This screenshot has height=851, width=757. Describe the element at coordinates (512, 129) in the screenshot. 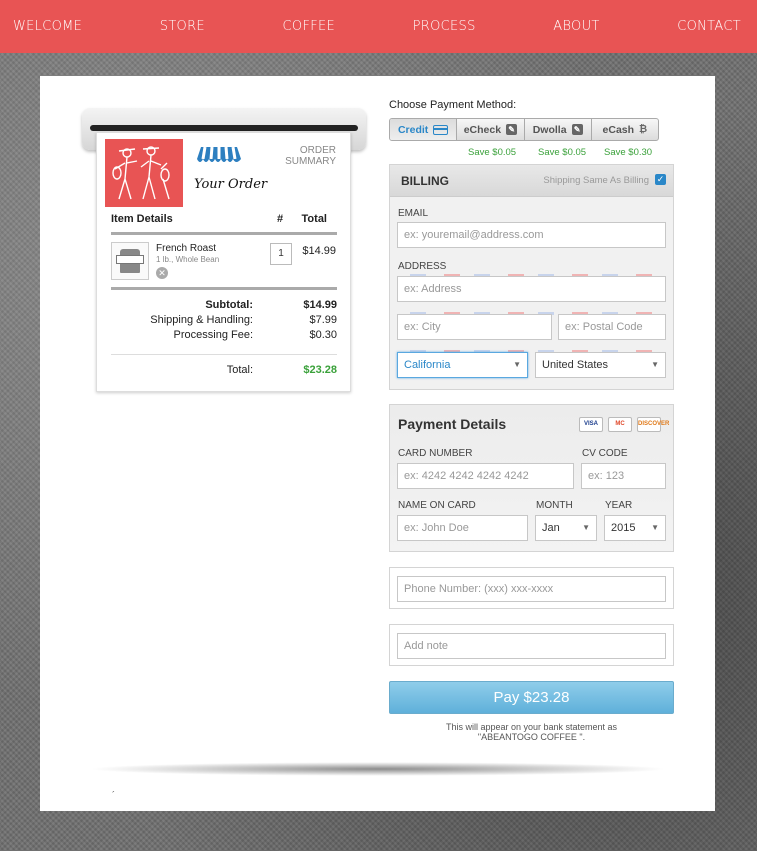

I see `check-icon: ✎` at that location.